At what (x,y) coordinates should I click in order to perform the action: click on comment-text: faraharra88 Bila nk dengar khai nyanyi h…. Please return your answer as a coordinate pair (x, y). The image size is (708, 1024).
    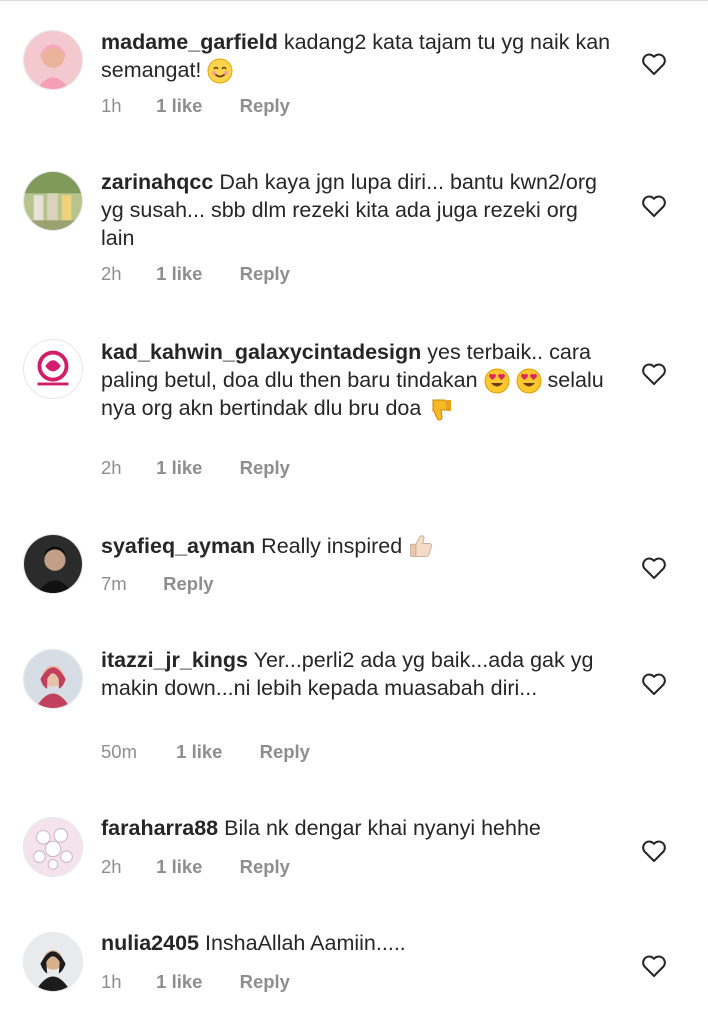
    Looking at the image, I should click on (356, 828).